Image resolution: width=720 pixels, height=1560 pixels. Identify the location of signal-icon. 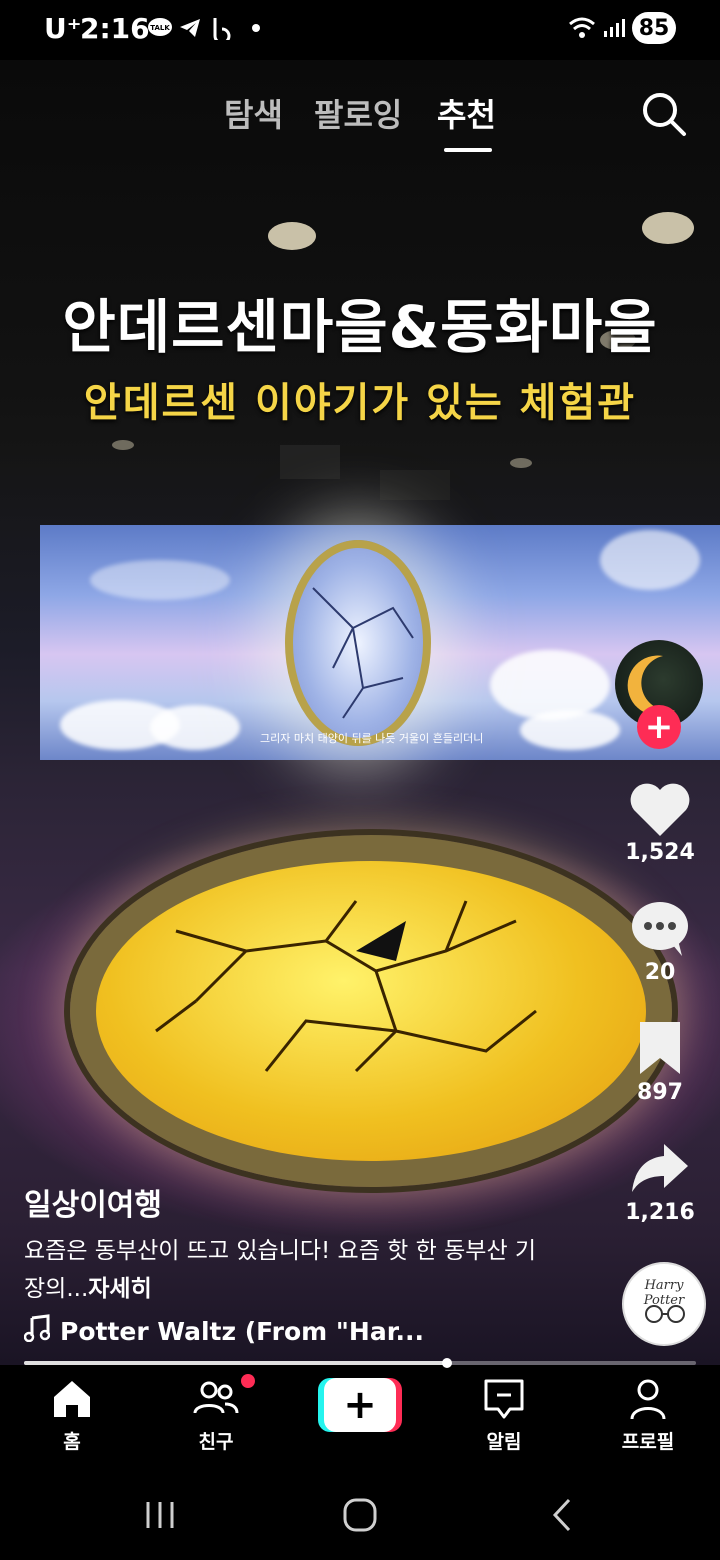
(614, 28).